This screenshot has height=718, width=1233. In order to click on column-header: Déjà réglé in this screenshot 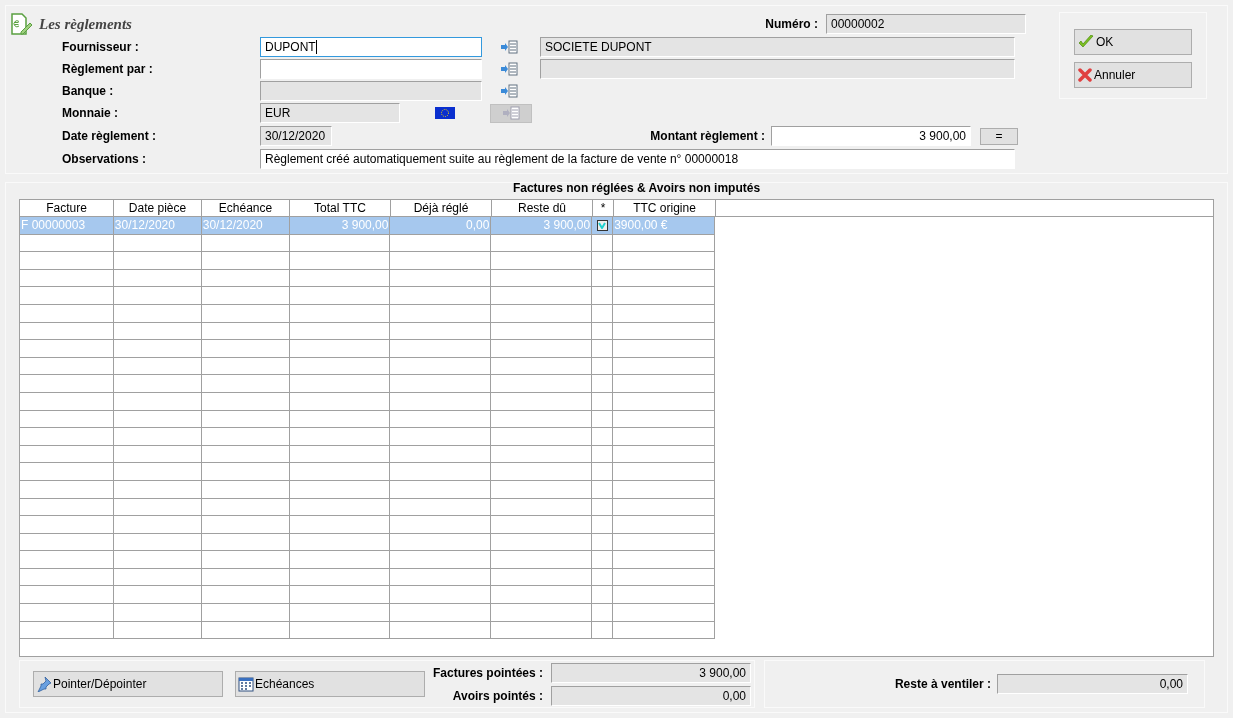, I will do `click(441, 208)`.